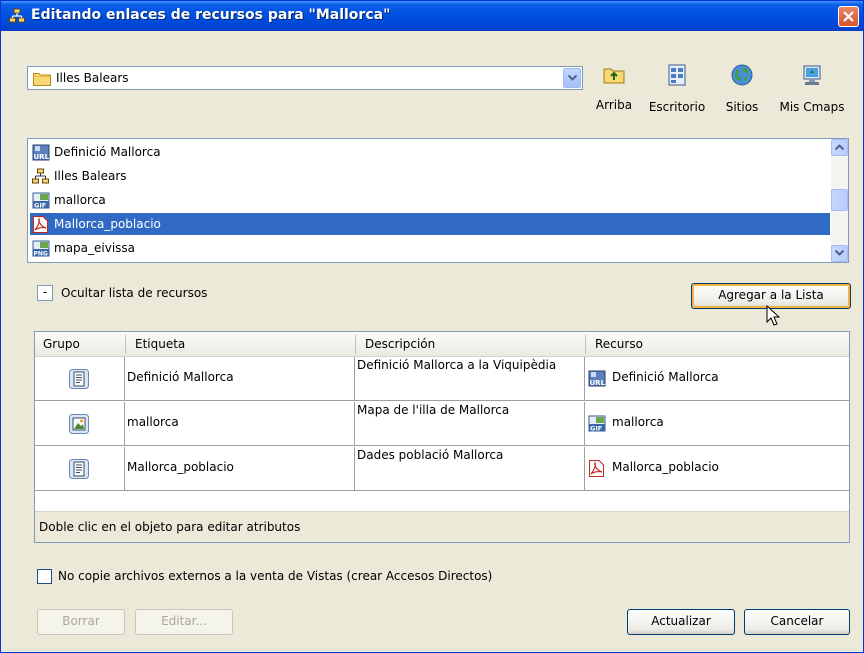 The image size is (864, 653). What do you see at coordinates (45, 293) in the screenshot?
I see `collapse-toggle: -` at bounding box center [45, 293].